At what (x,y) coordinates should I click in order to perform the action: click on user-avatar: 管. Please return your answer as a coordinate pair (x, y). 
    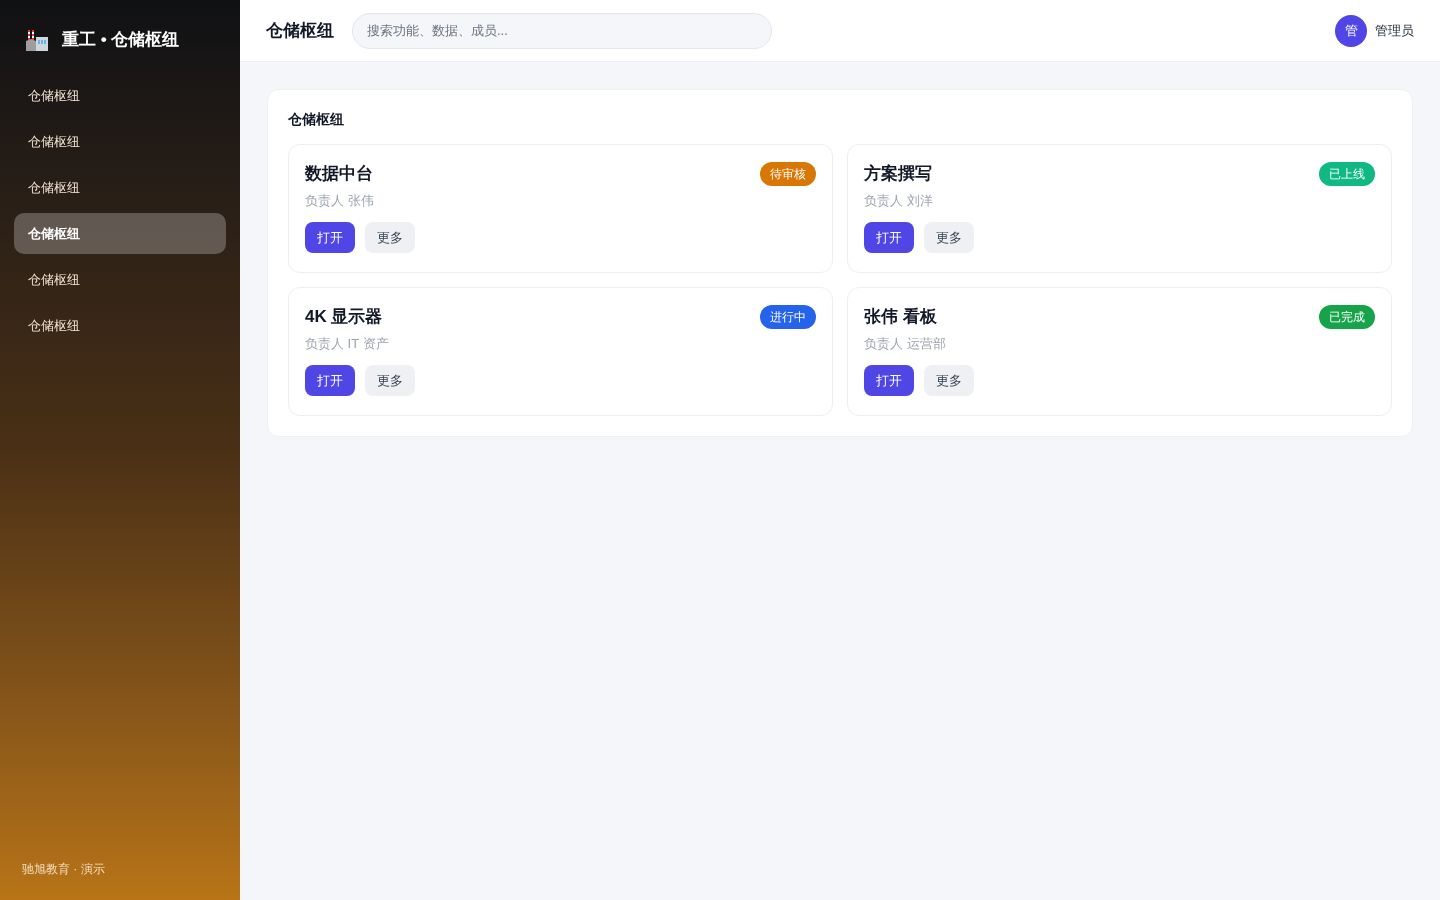
    Looking at the image, I should click on (1351, 30).